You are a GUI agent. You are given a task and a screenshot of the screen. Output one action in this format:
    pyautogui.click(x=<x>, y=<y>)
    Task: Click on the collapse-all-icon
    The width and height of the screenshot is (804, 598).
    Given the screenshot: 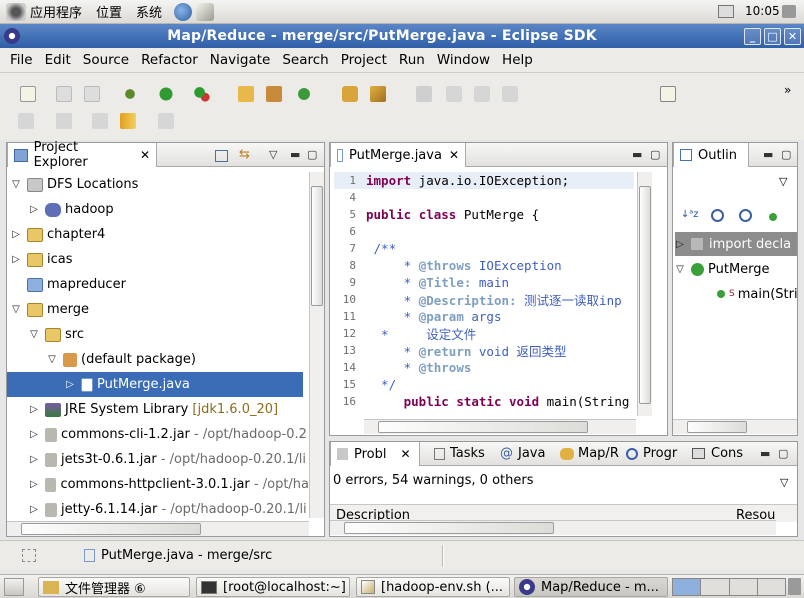 What is the action you would take?
    pyautogui.click(x=221, y=156)
    